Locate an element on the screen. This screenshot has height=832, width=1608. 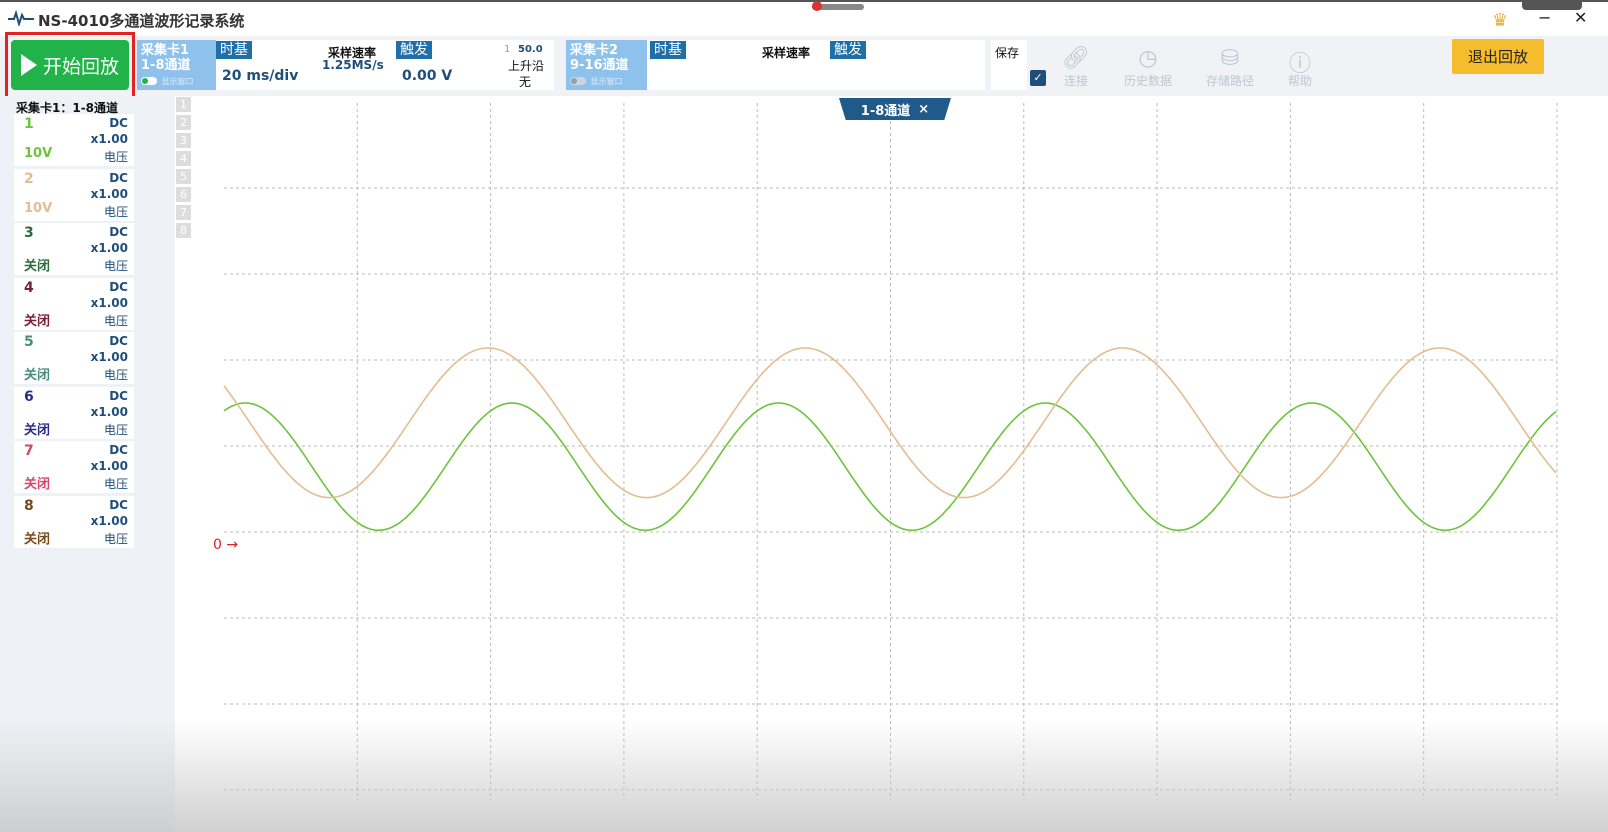
tab-1-8-channels: 1-8通道 × is located at coordinates (895, 109).